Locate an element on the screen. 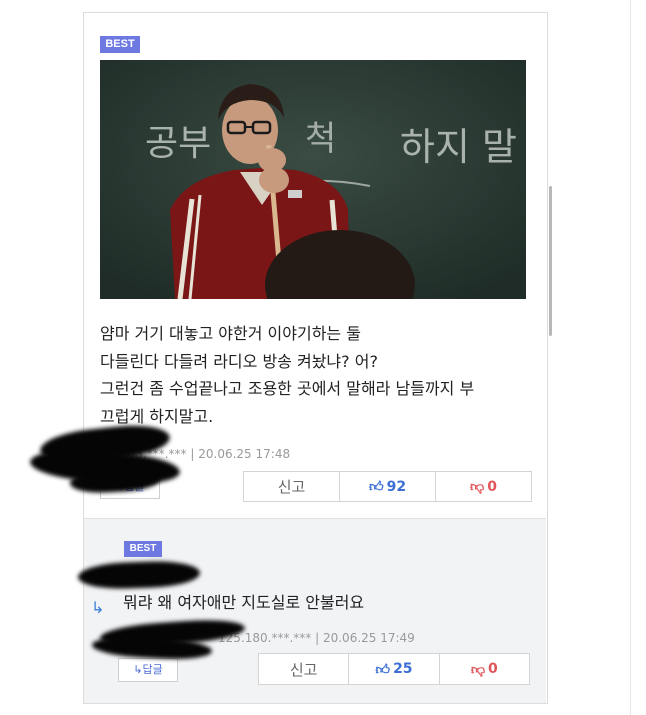 The height and width of the screenshot is (715, 646). reply-meta: 125.180.***.*** | 20.06.25 17:49 is located at coordinates (316, 638).